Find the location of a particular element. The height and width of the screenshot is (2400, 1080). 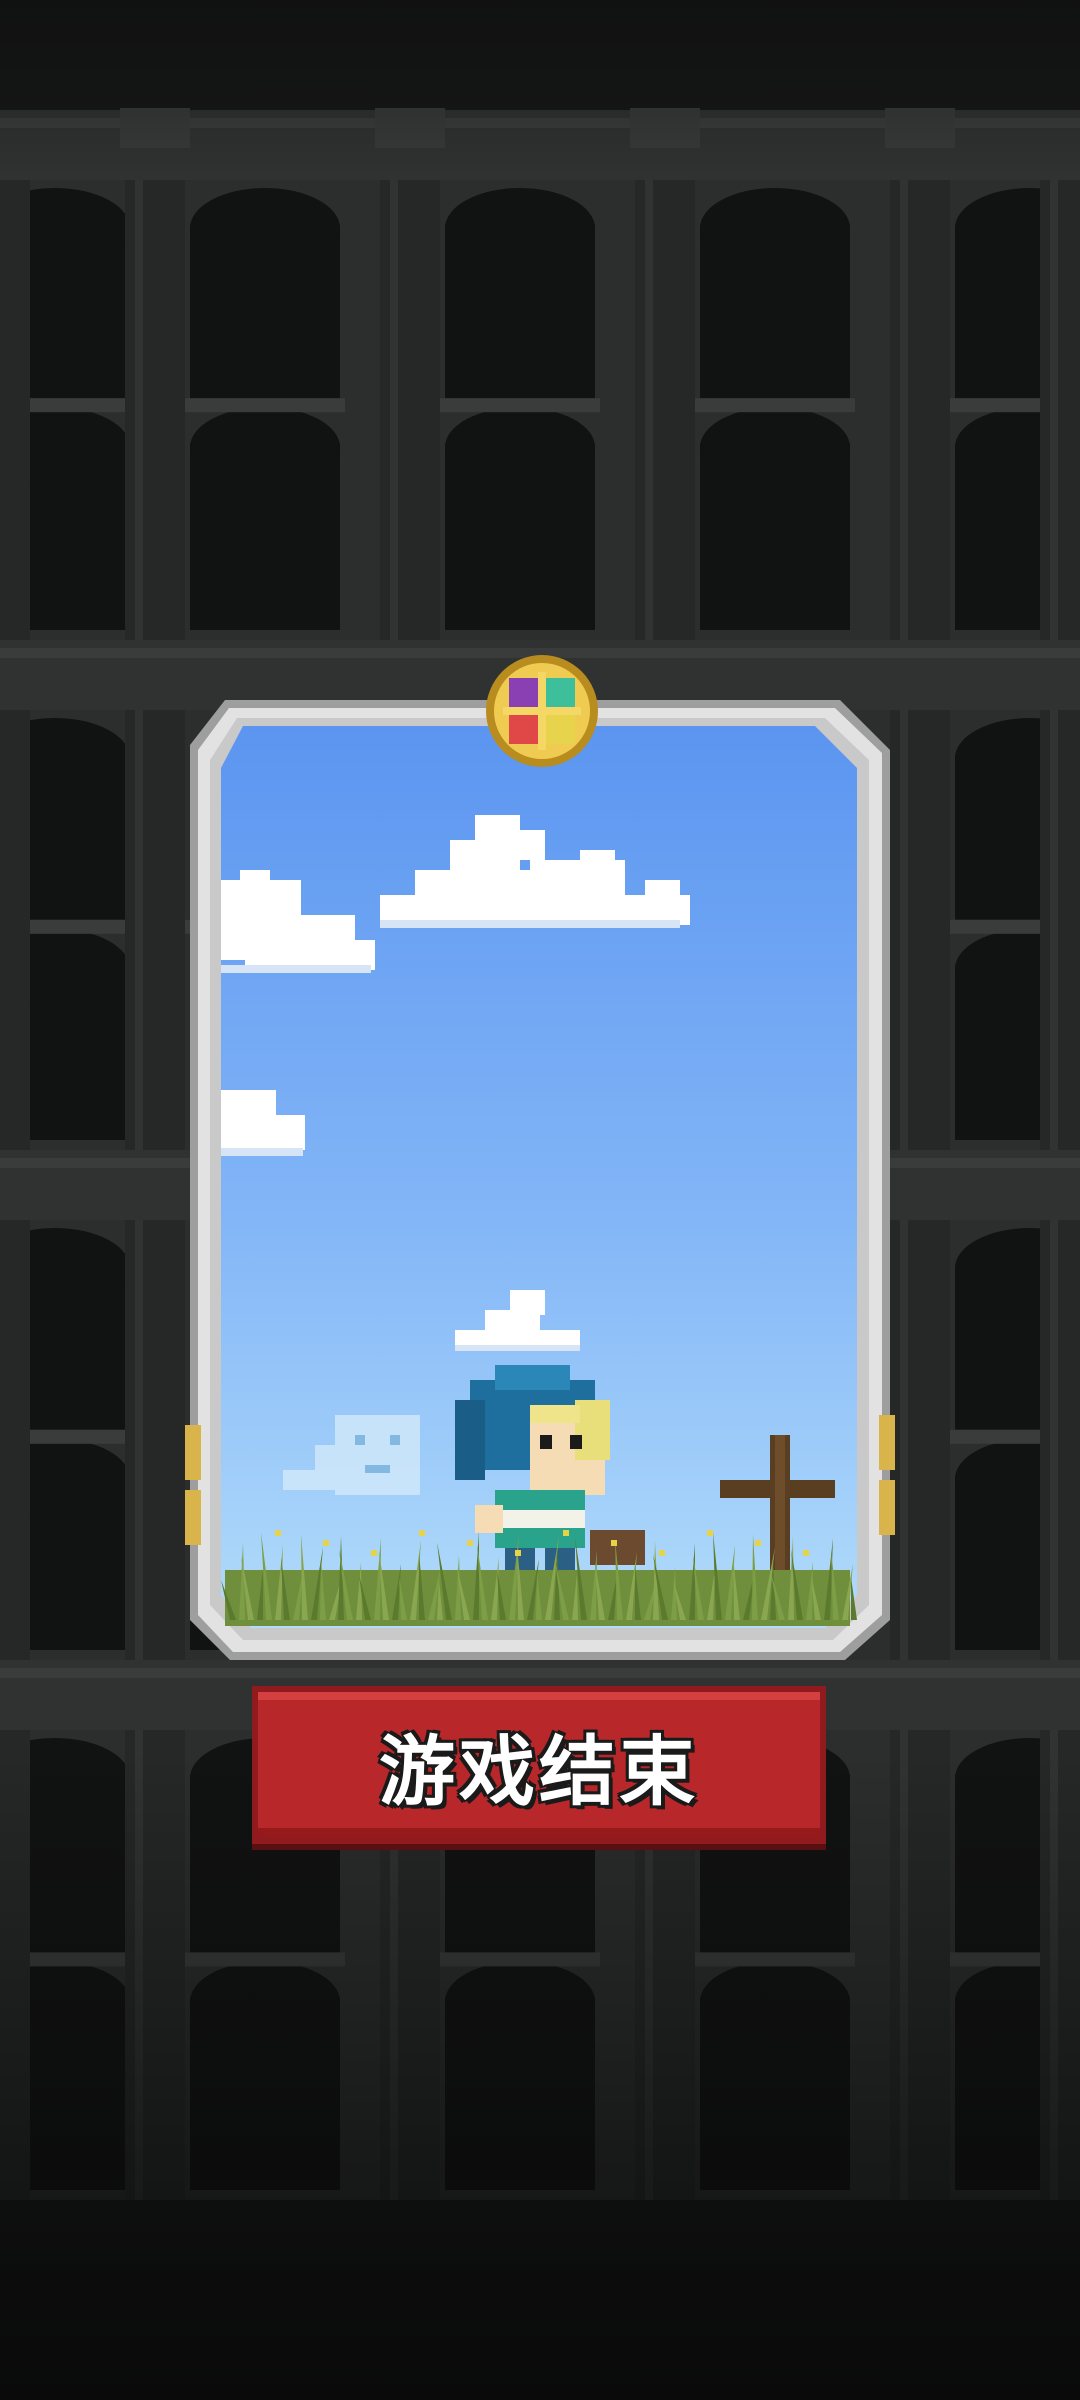

quadrant-emblem-icon is located at coordinates (542, 711).